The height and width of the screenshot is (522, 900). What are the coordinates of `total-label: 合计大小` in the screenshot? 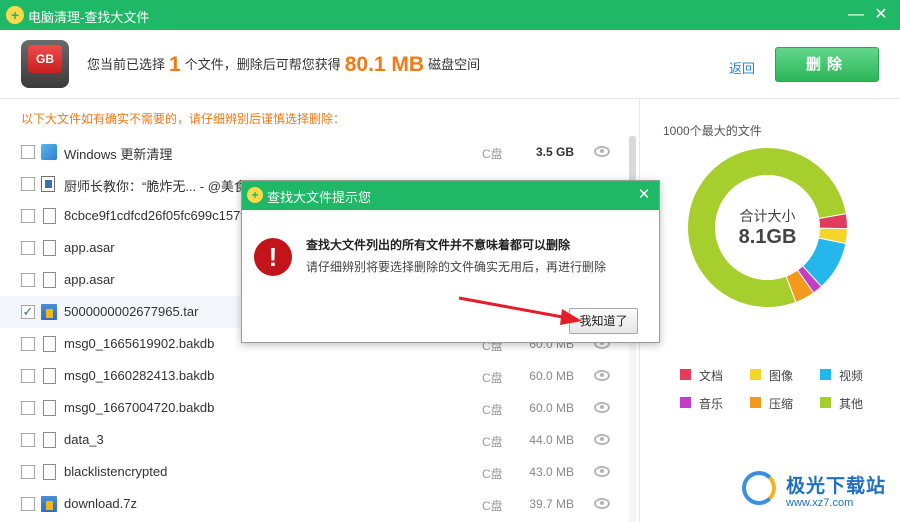 It's located at (767, 216).